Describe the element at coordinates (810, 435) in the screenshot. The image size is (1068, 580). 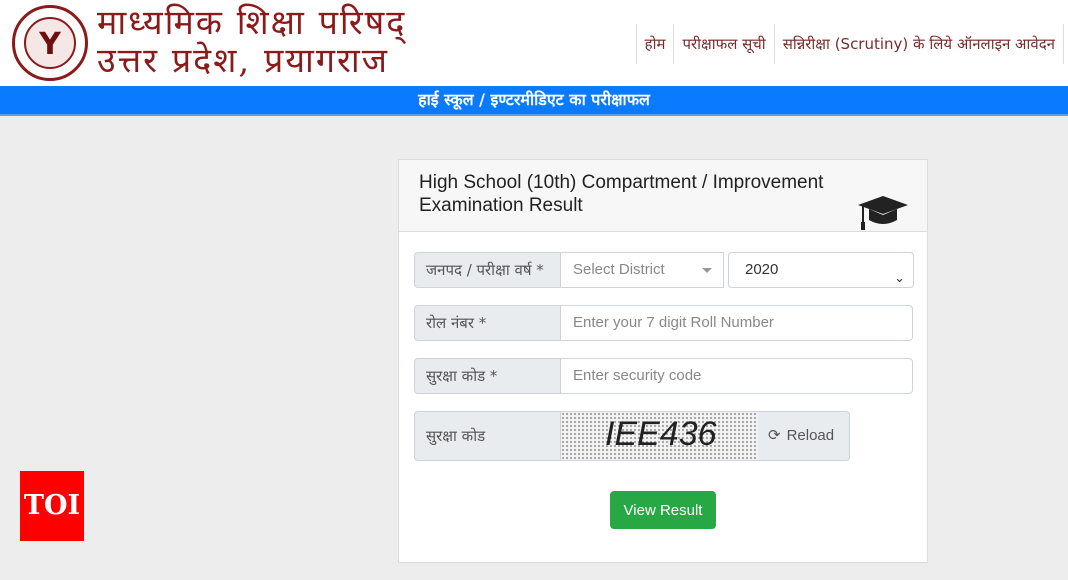
I see `reload-label: Reload` at that location.